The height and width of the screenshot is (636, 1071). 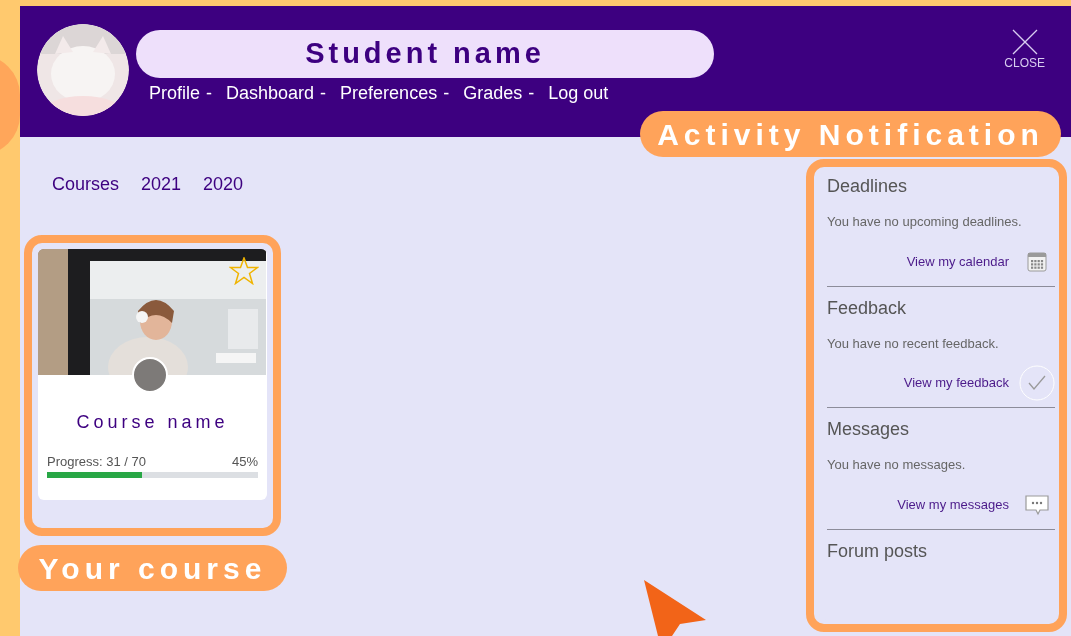 I want to click on nav-link: Dashboard, so click(x=270, y=93).